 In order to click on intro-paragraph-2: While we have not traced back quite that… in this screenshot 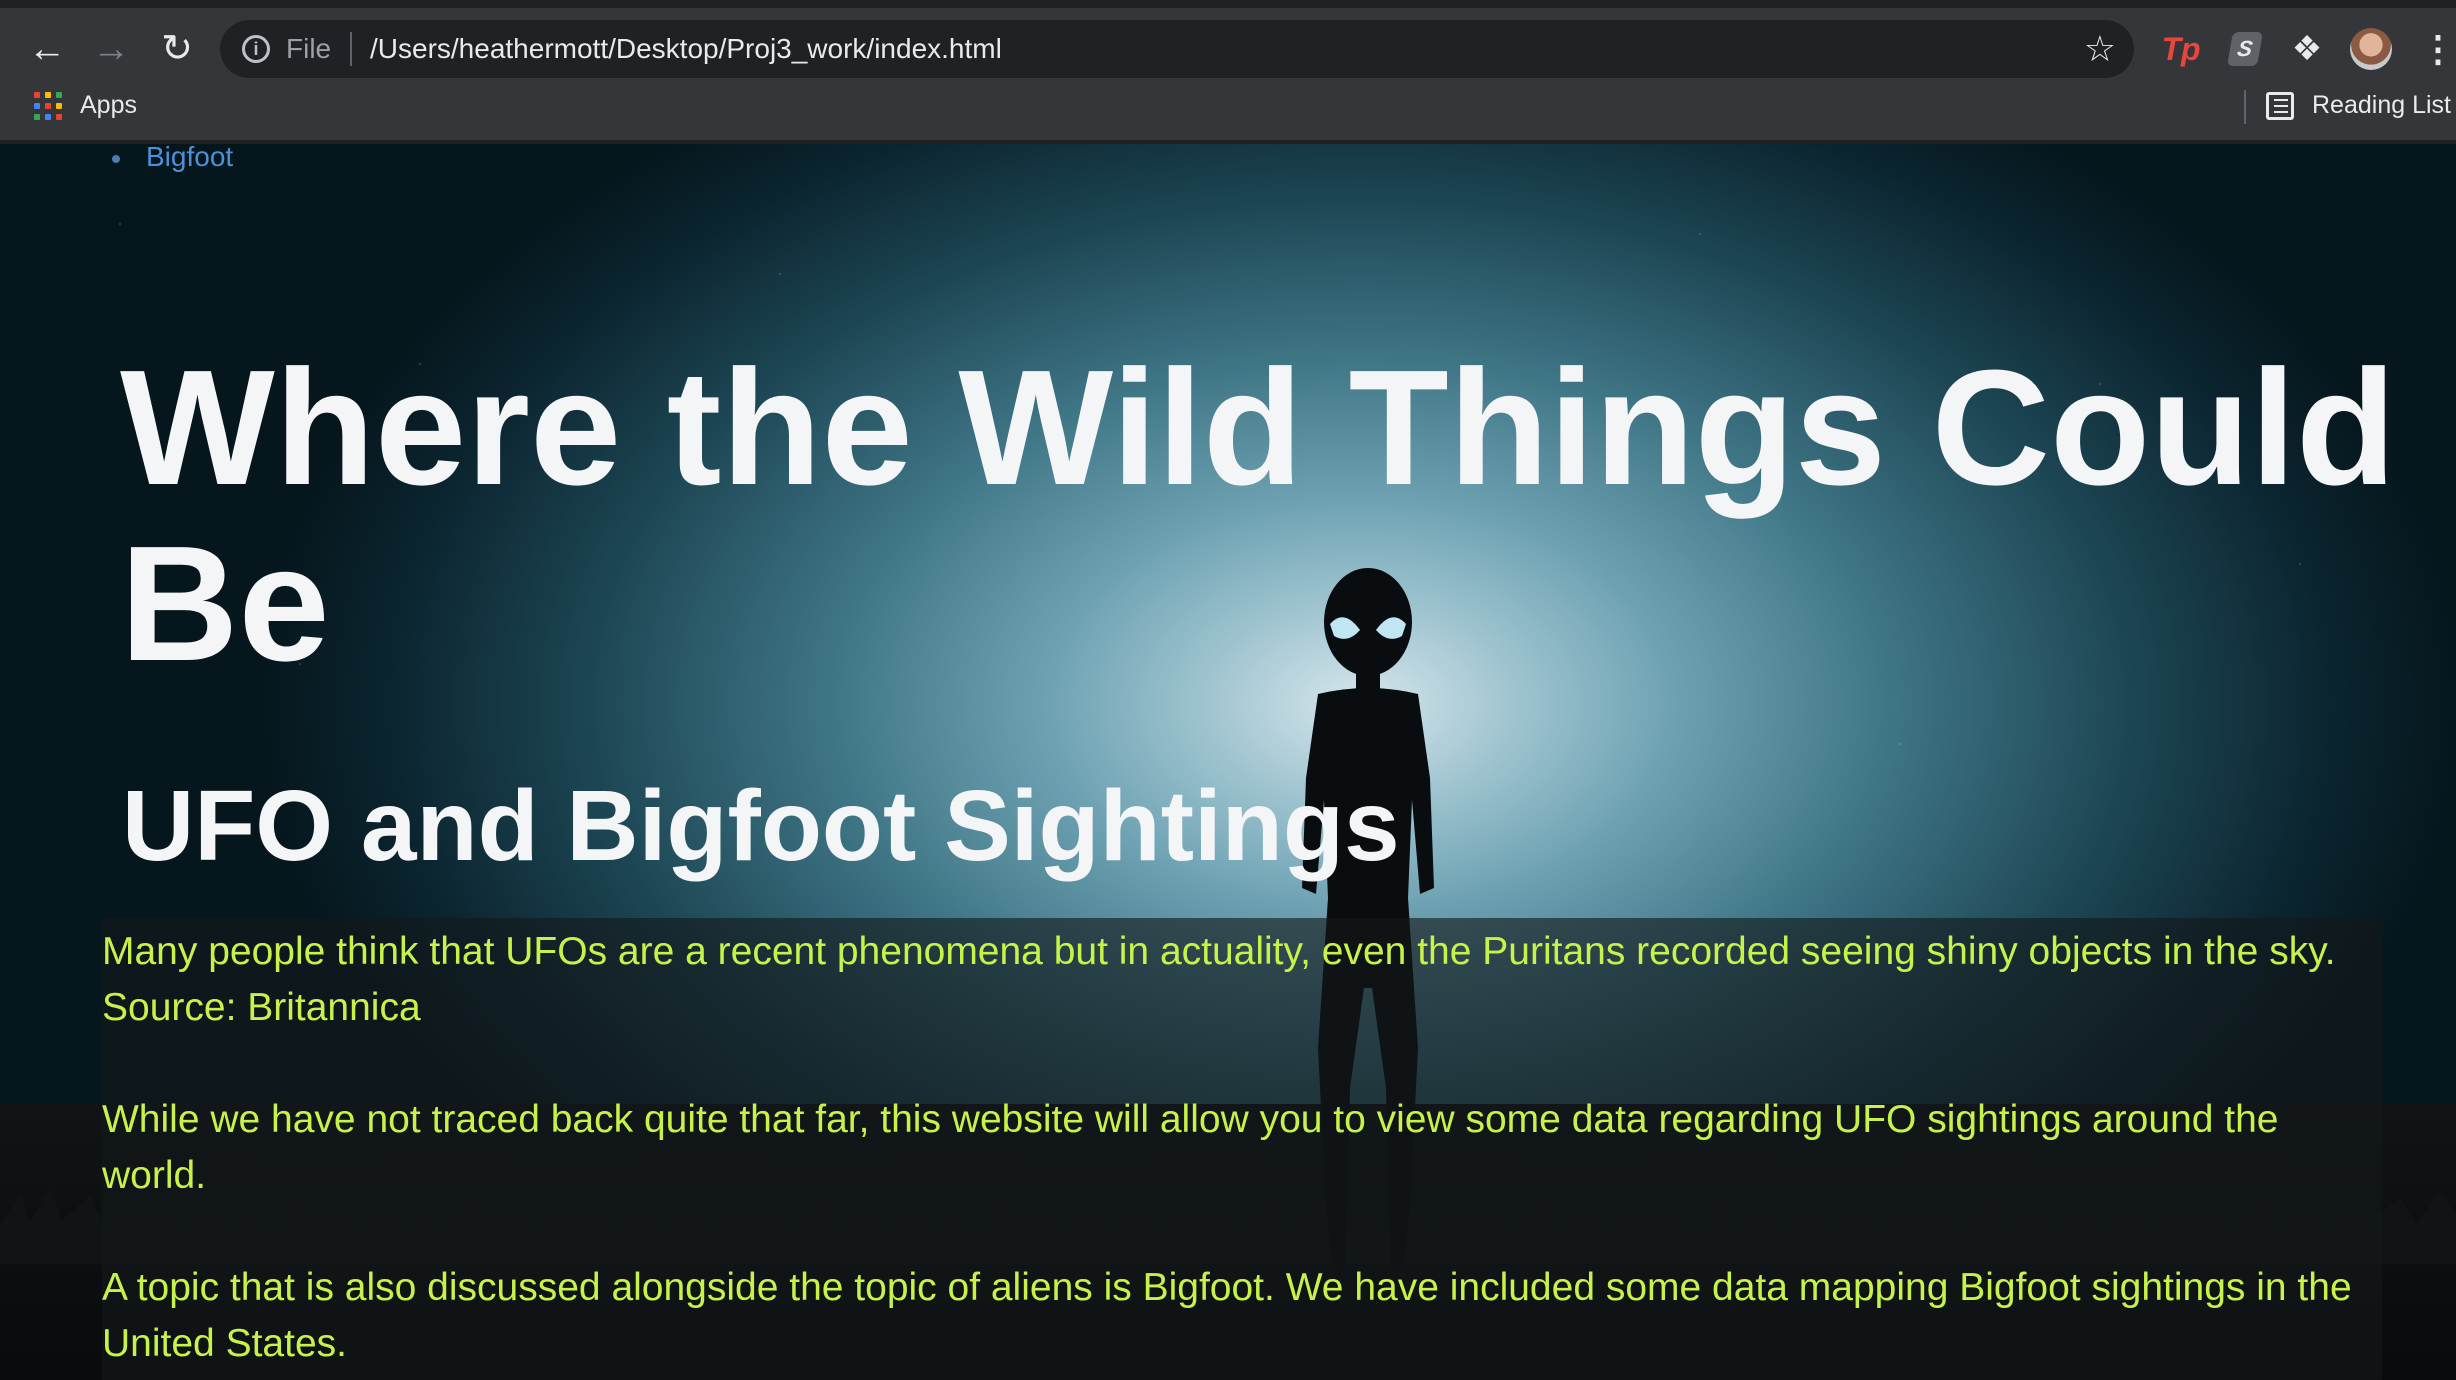, I will do `click(1190, 1147)`.